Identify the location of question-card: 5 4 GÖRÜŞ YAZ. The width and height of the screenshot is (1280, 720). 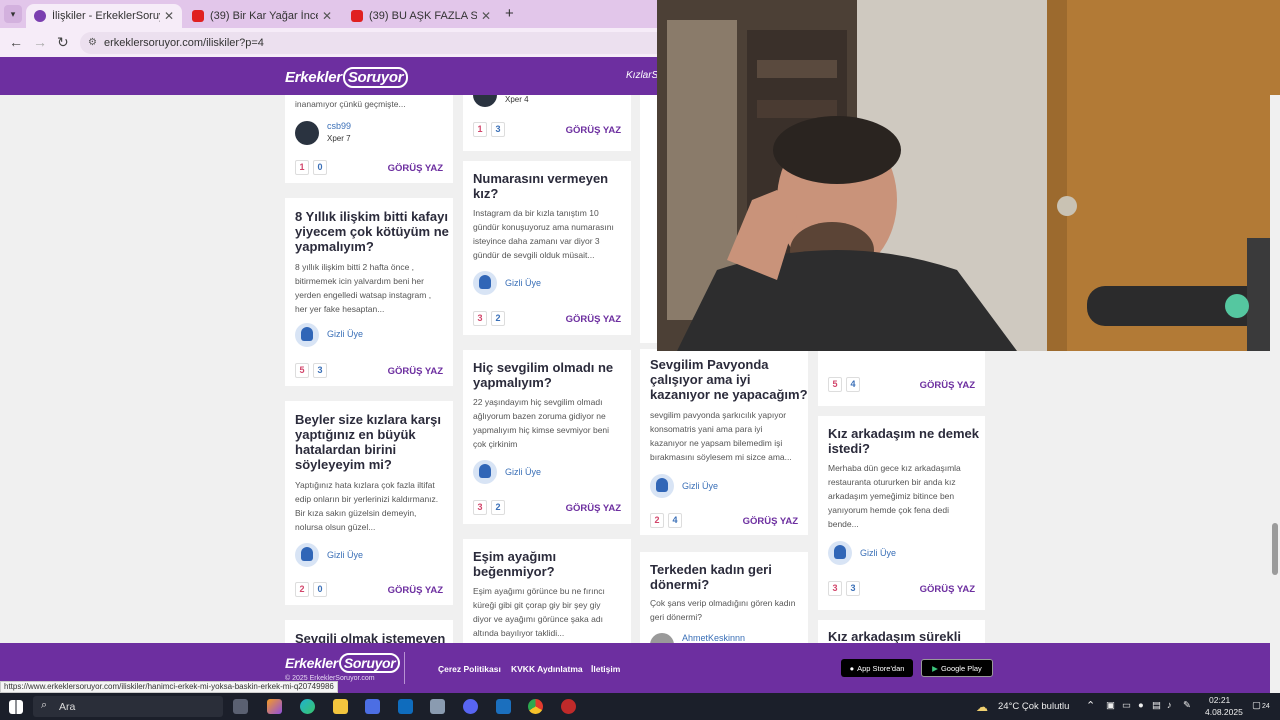
(901, 378).